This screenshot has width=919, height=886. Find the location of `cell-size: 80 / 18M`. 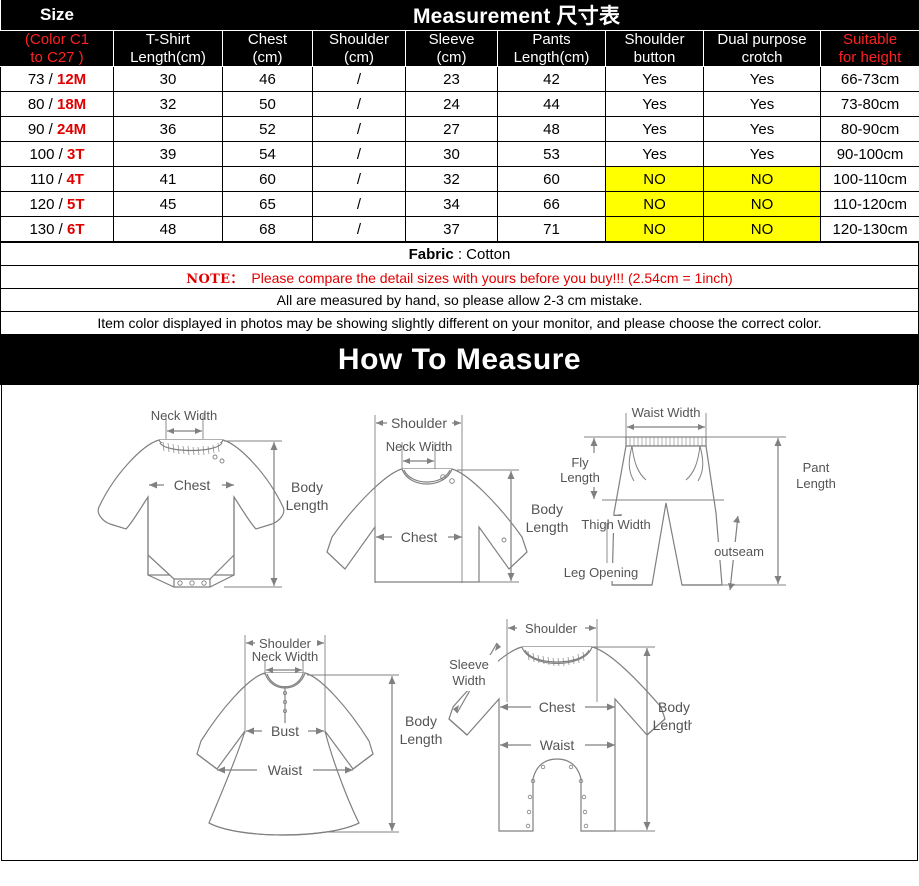

cell-size: 80 / 18M is located at coordinates (57, 104).